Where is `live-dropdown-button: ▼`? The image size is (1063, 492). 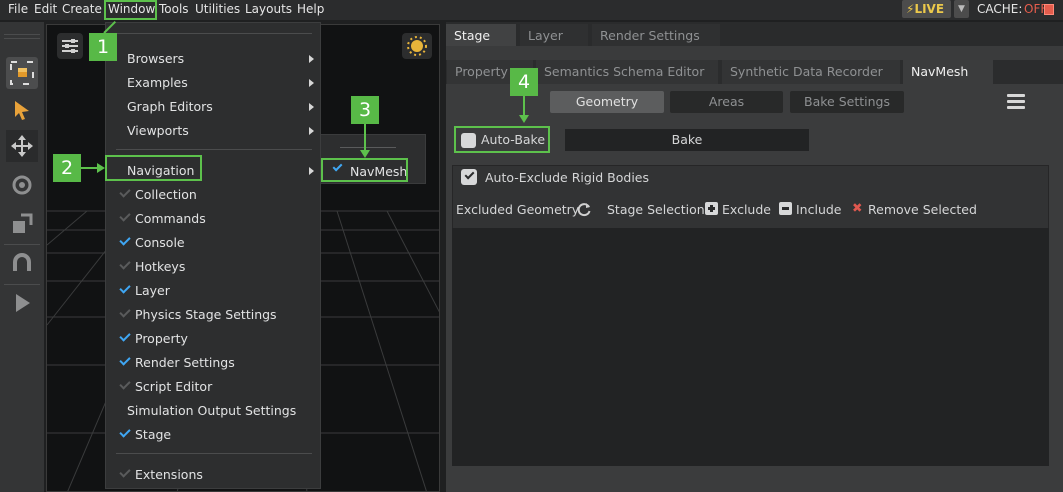
live-dropdown-button: ▼ is located at coordinates (961, 9).